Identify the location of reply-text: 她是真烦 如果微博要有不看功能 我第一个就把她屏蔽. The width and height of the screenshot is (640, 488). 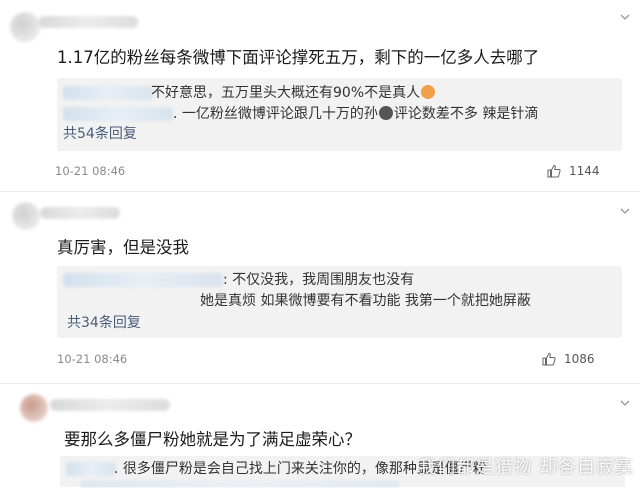
(365, 301).